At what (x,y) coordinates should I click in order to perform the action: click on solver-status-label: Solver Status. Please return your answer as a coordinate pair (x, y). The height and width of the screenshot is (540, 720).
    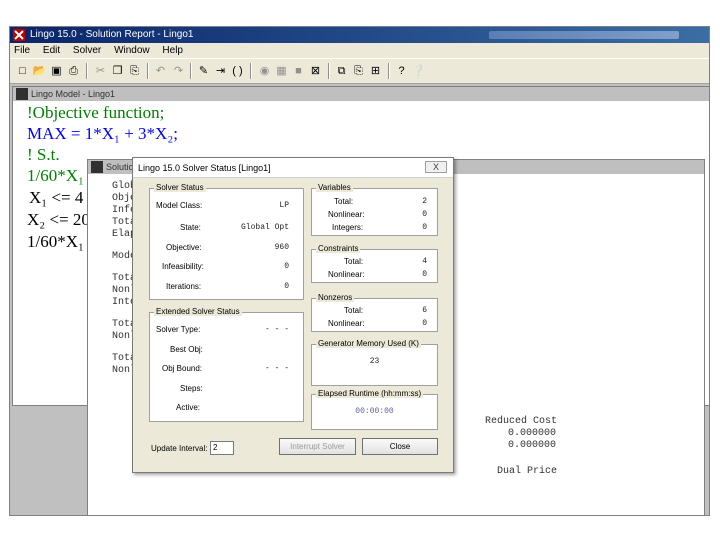
    Looking at the image, I should click on (180, 187).